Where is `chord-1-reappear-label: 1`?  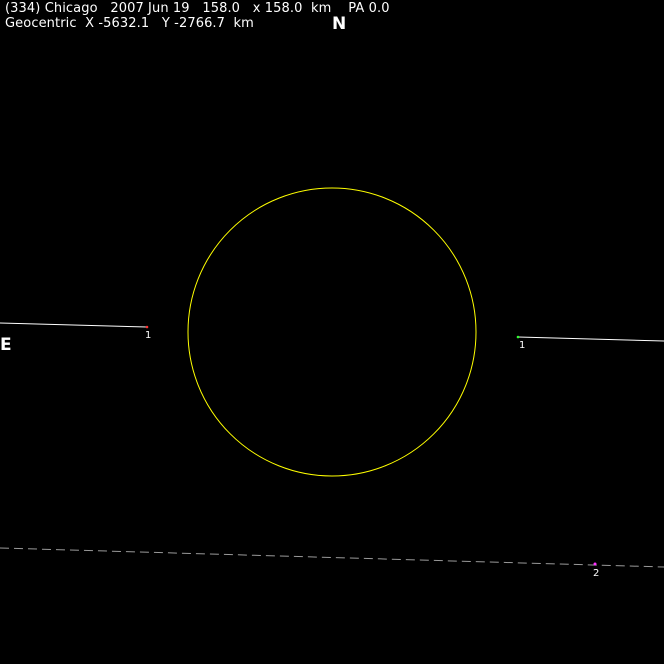
chord-1-reappear-label: 1 is located at coordinates (522, 345).